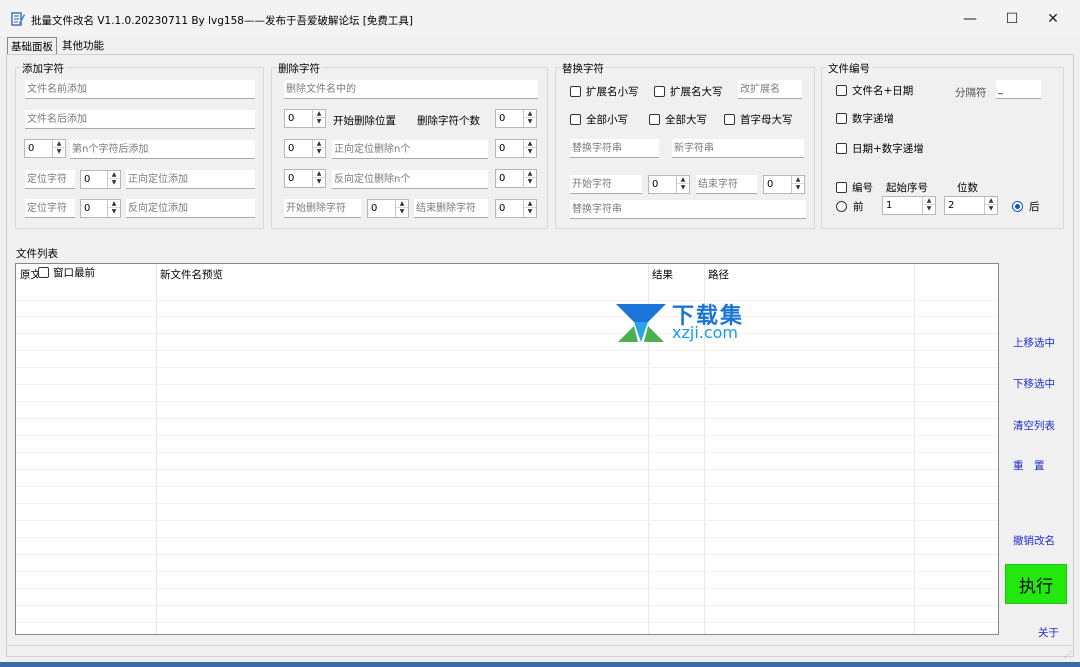  I want to click on backward-position-add-input, so click(190, 208).